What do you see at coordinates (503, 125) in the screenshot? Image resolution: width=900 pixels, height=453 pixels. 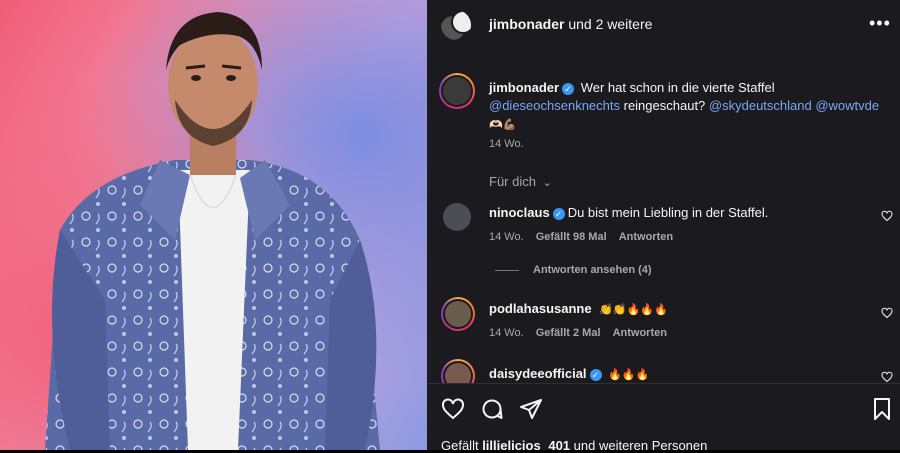 I see `caption-emojis: 🫶🏻💪🏽` at bounding box center [503, 125].